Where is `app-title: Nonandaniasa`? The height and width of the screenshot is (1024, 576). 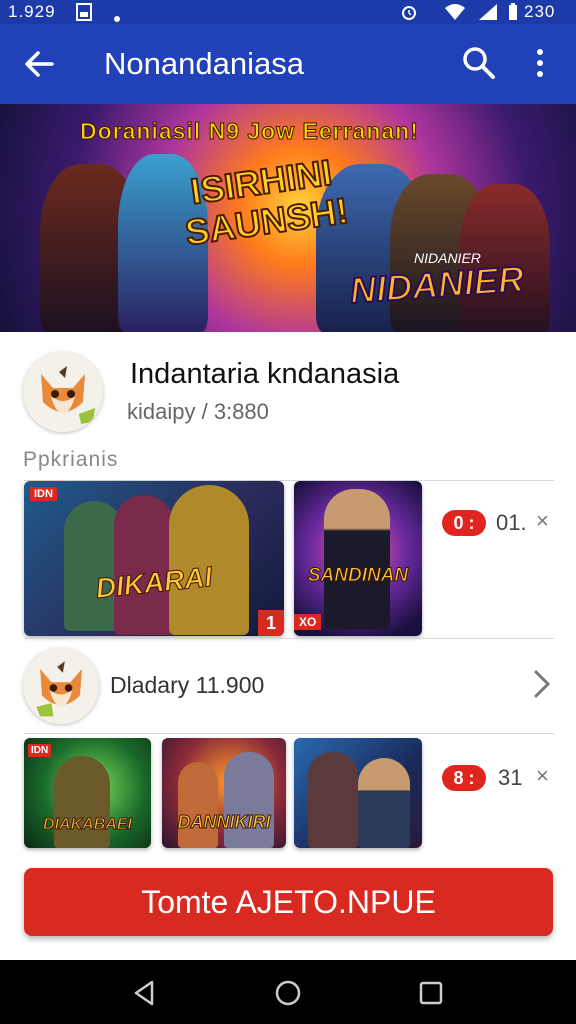
app-title: Nonandaniasa is located at coordinates (204, 63).